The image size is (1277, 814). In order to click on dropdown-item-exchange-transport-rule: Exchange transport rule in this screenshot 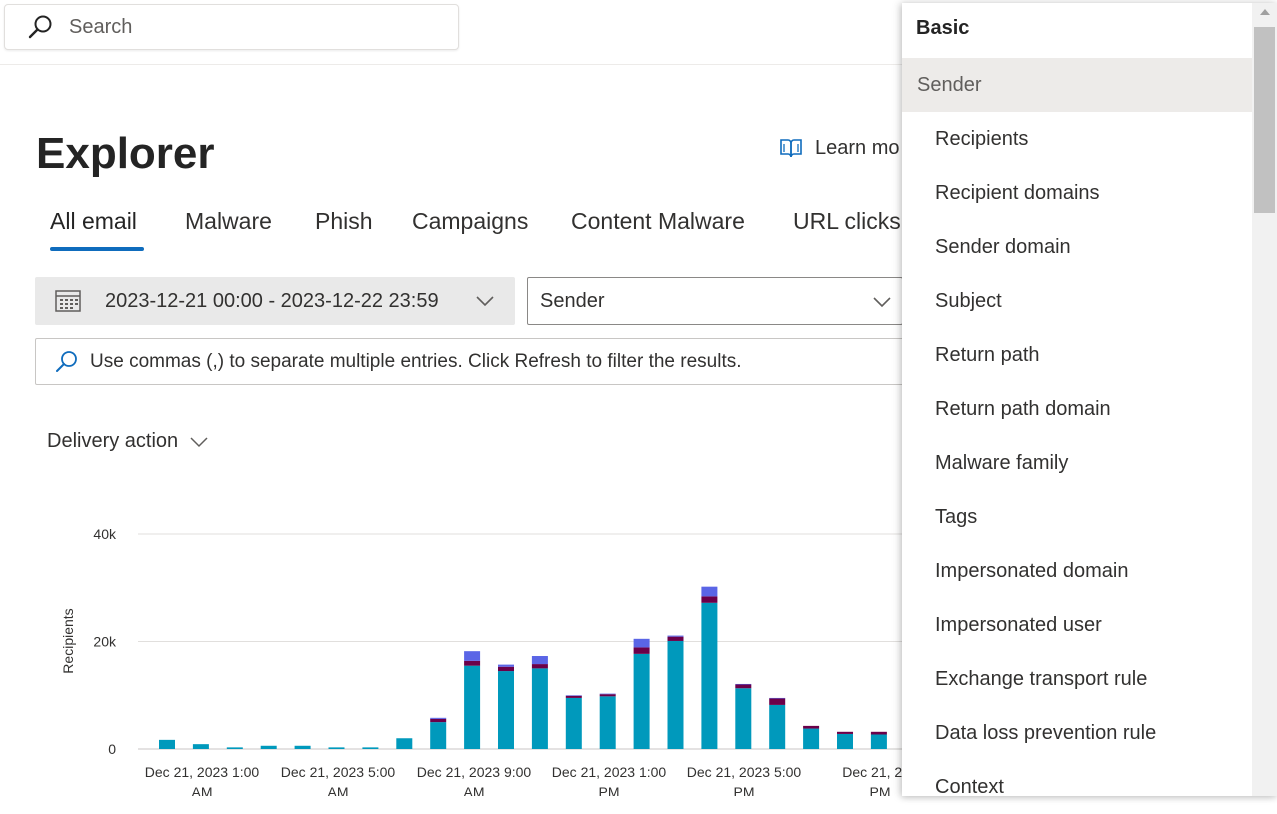, I will do `click(1077, 679)`.